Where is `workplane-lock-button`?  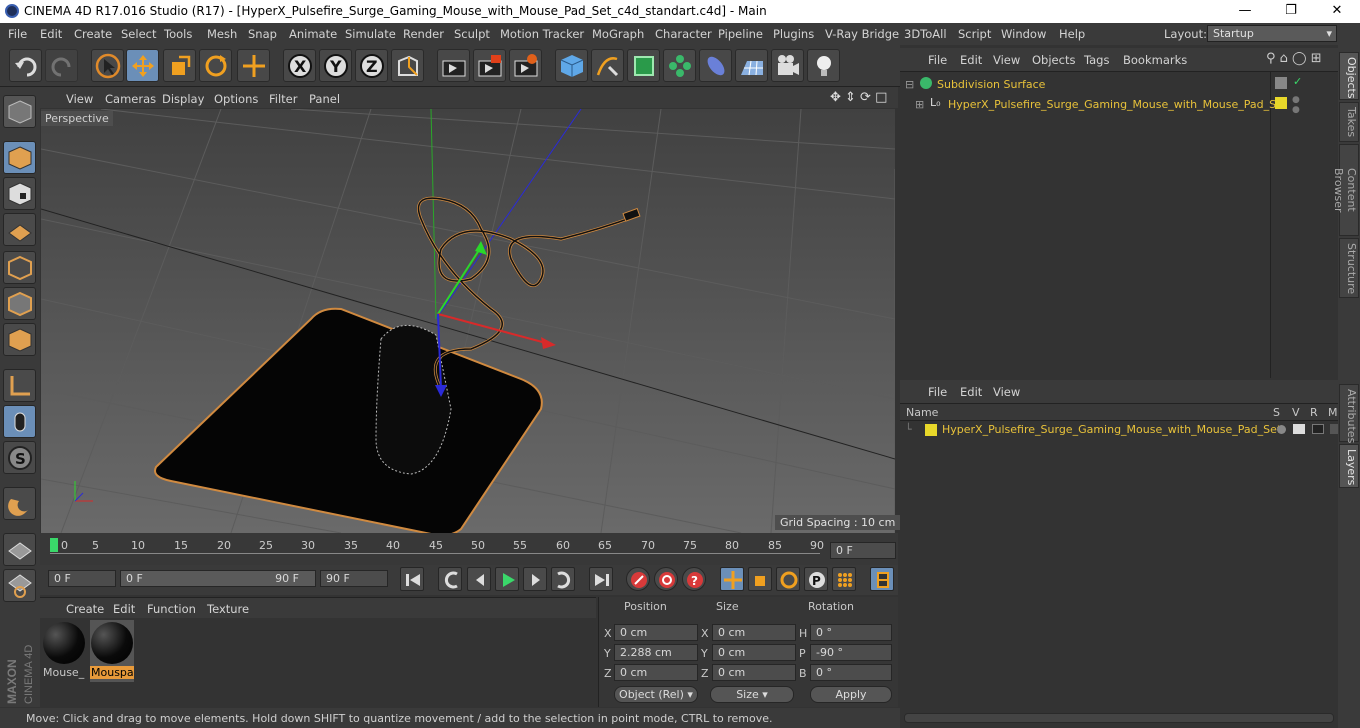
workplane-lock-button is located at coordinates (19, 549).